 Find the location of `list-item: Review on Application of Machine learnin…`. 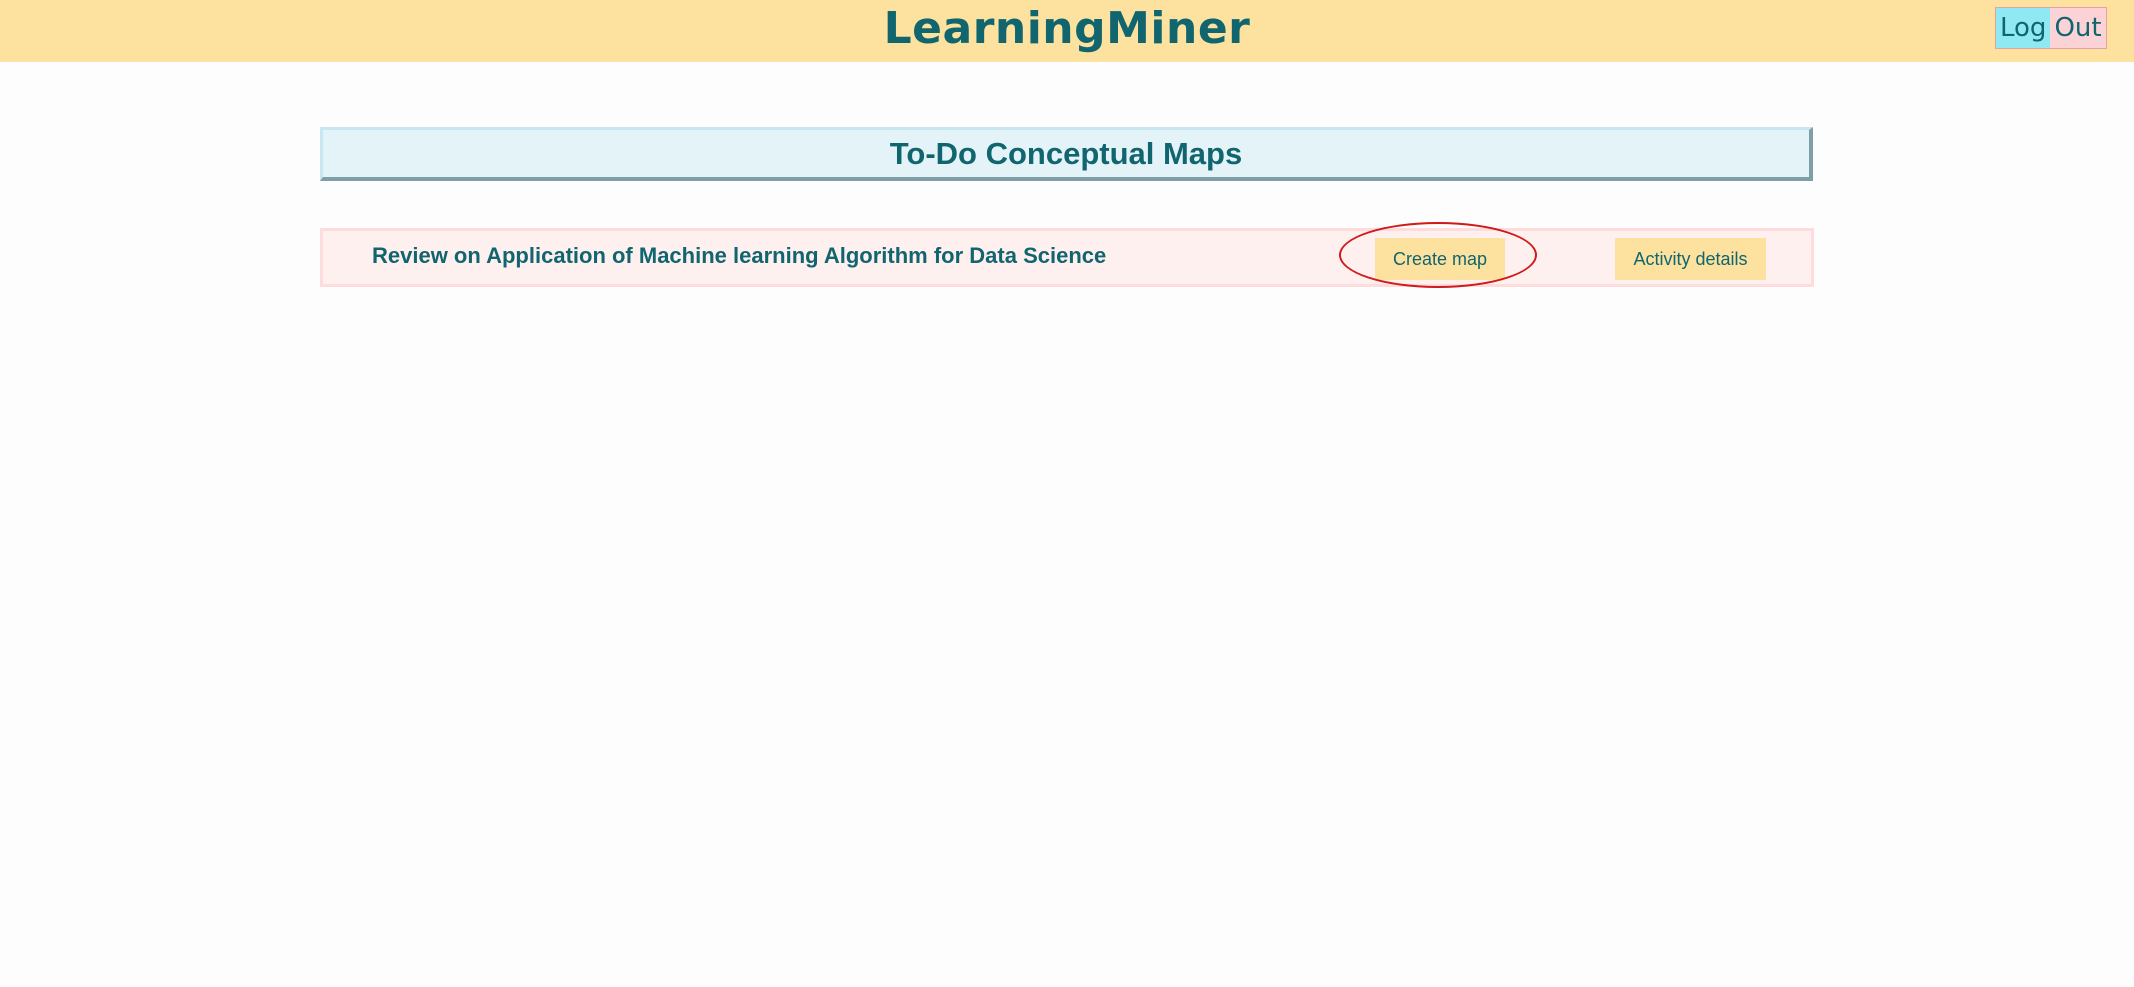

list-item: Review on Application of Machine learnin… is located at coordinates (1067, 257).